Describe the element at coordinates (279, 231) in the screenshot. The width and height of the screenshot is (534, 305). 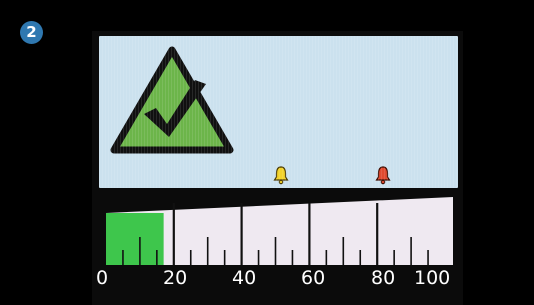
I see `bar-gauge` at that location.